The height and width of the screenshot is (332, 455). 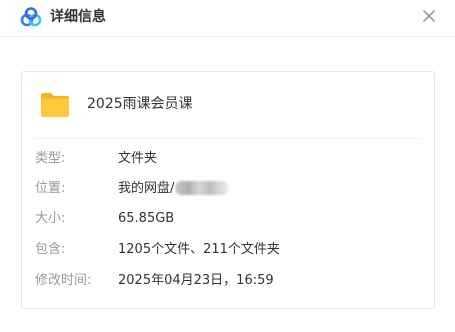 I want to click on titlebar-divider, so click(x=227, y=36).